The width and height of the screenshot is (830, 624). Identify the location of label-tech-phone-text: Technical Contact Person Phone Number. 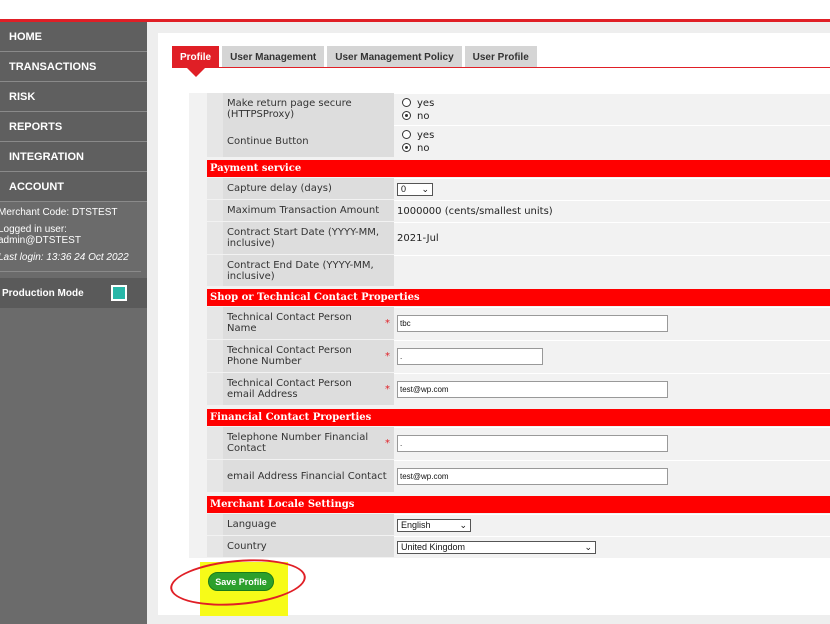
(289, 356).